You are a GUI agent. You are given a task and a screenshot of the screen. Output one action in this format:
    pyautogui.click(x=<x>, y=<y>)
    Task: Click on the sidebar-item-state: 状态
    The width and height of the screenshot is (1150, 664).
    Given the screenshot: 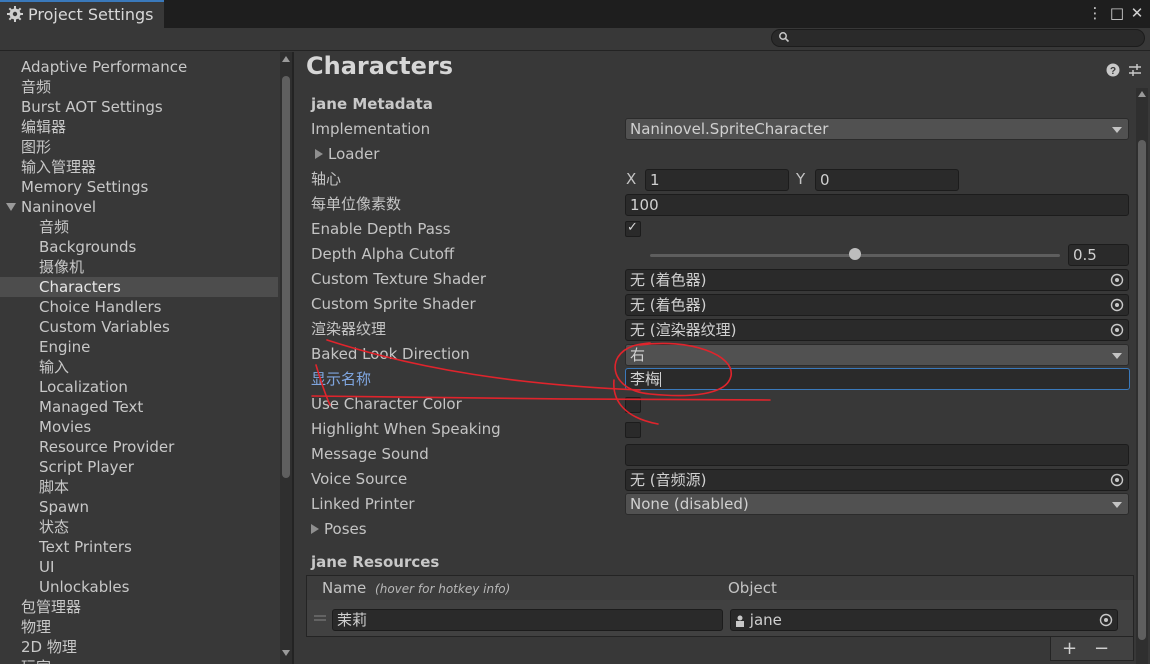 What is the action you would take?
    pyautogui.click(x=54, y=527)
    